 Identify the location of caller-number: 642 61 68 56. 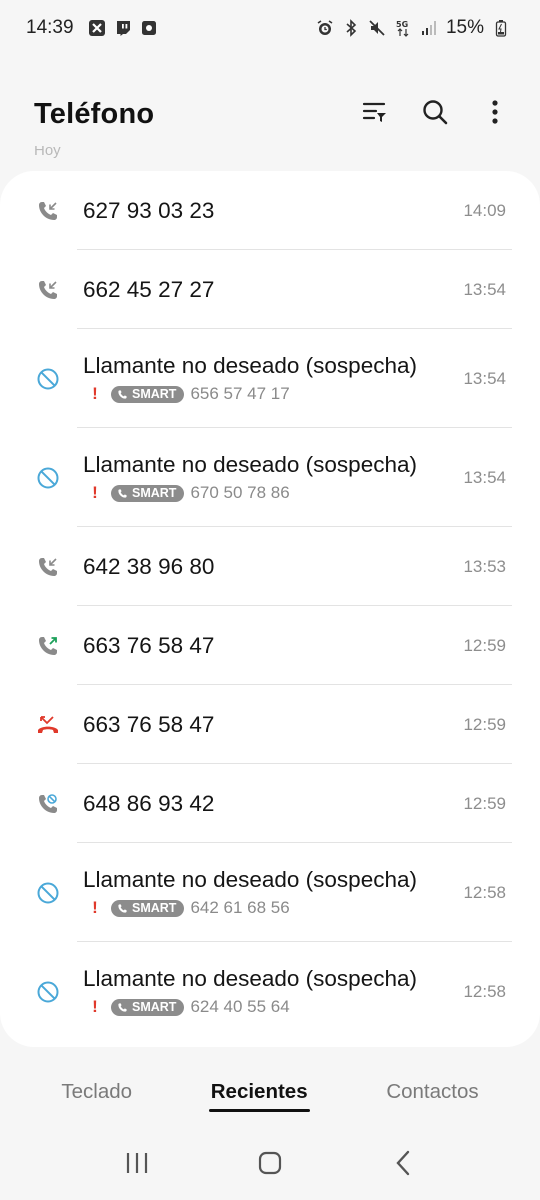
(240, 907).